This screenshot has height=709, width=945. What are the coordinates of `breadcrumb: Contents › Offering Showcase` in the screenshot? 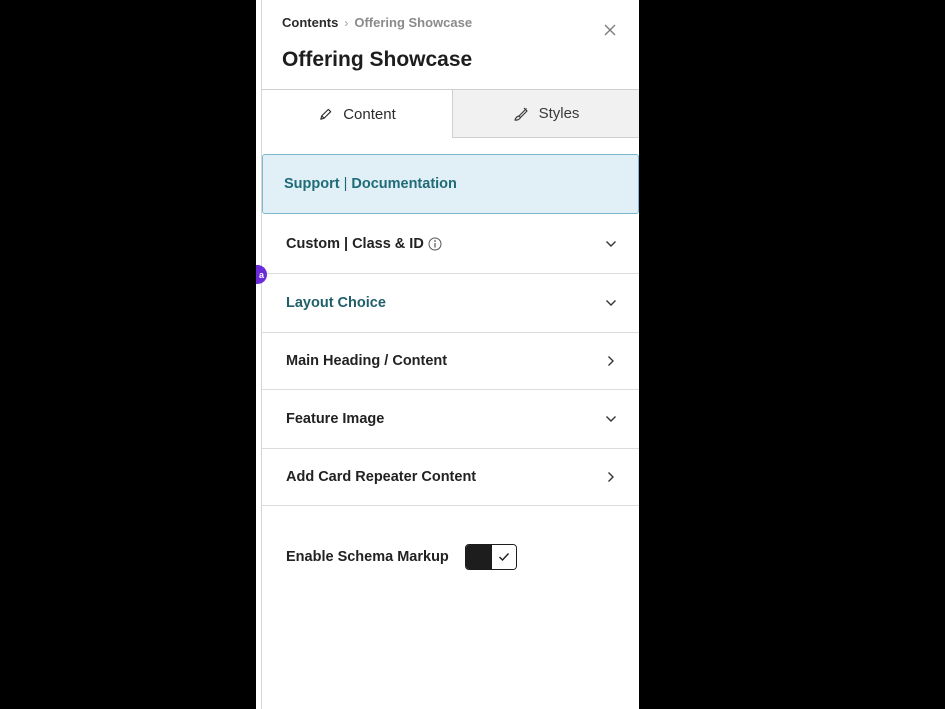 It's located at (377, 22).